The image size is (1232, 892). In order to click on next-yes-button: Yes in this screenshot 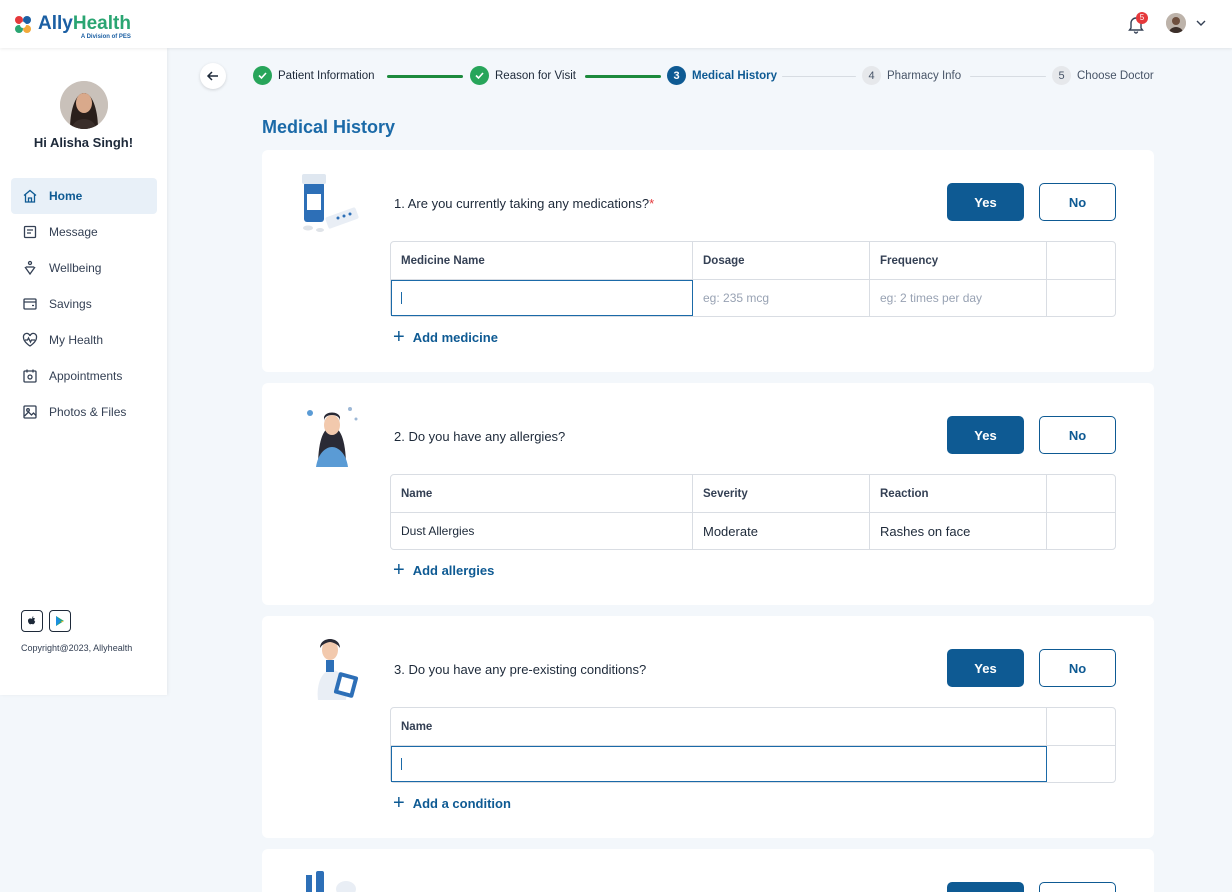, I will do `click(985, 887)`.